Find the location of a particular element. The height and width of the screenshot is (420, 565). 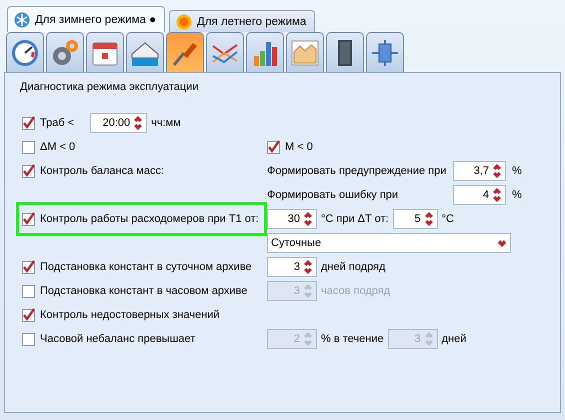

checkbox-label: ΔM < 0 is located at coordinates (58, 147).